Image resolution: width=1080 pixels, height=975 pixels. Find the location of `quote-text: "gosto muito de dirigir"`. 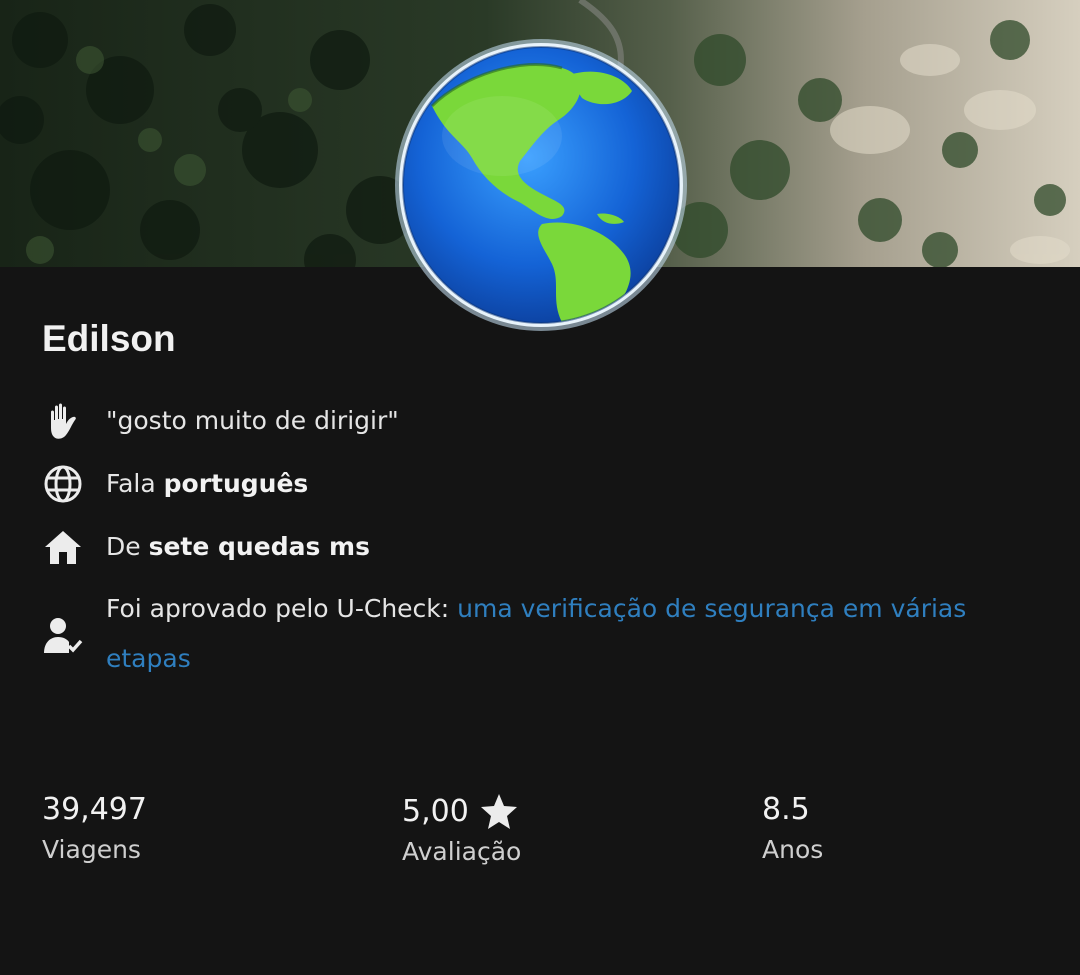

quote-text: "gosto muito de dirigir" is located at coordinates (252, 420).